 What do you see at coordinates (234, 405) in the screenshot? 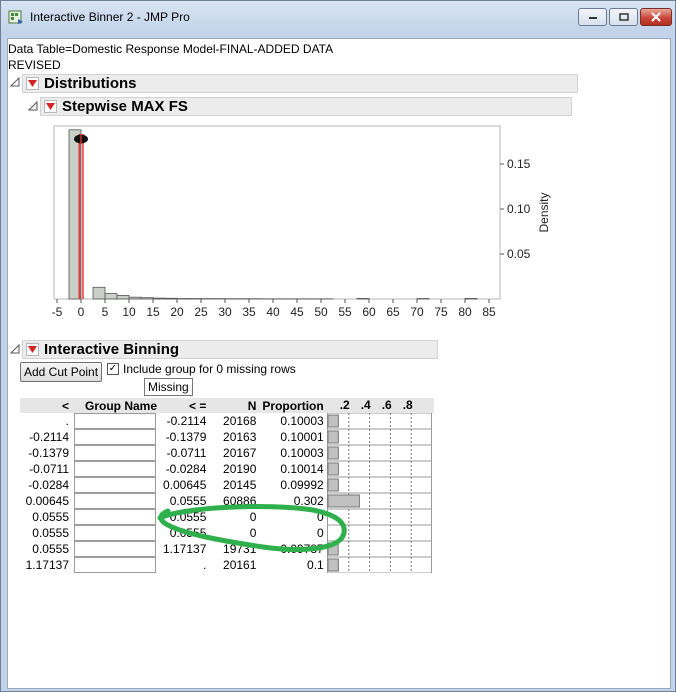
I see `col-n: N` at bounding box center [234, 405].